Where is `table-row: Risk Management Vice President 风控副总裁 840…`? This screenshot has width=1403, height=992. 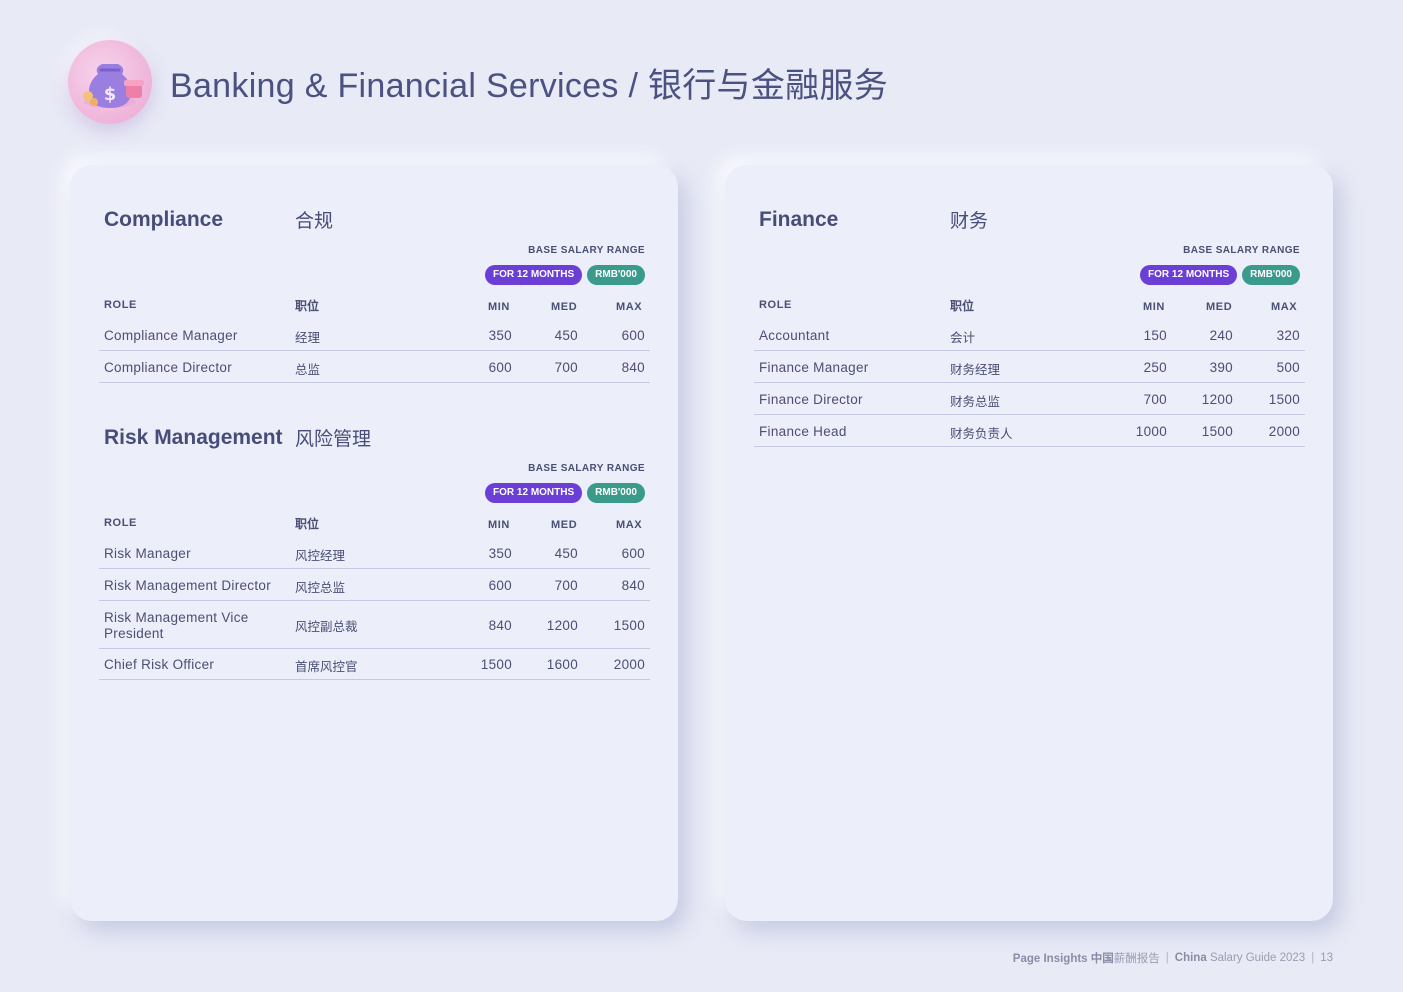
table-row: Risk Management Vice President 风控副总裁 840… is located at coordinates (374, 625).